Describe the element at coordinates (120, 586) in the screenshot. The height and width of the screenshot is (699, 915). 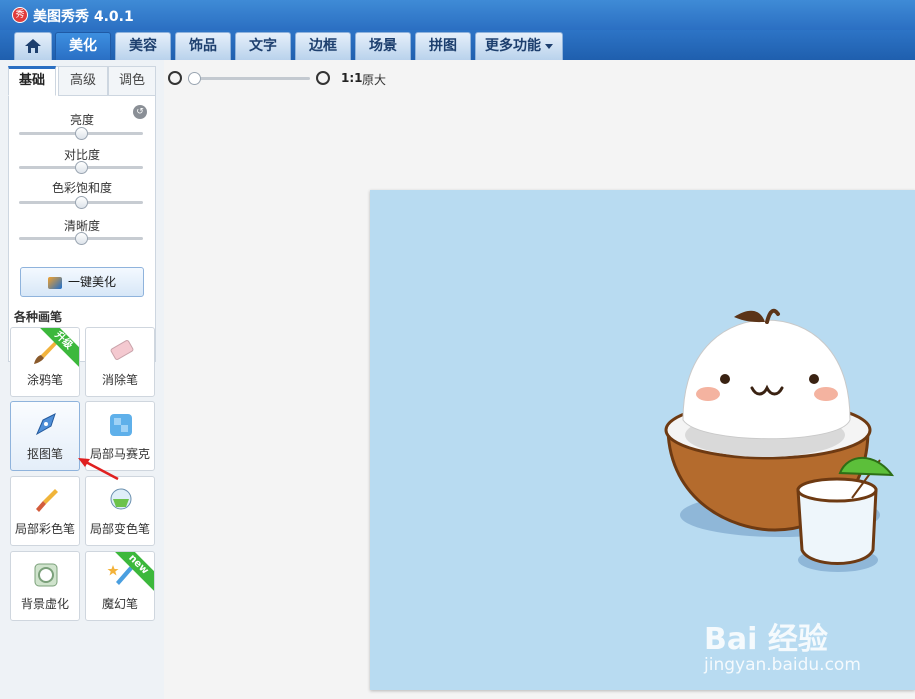
I see `brush-magic-button: new 魔幻笔` at that location.